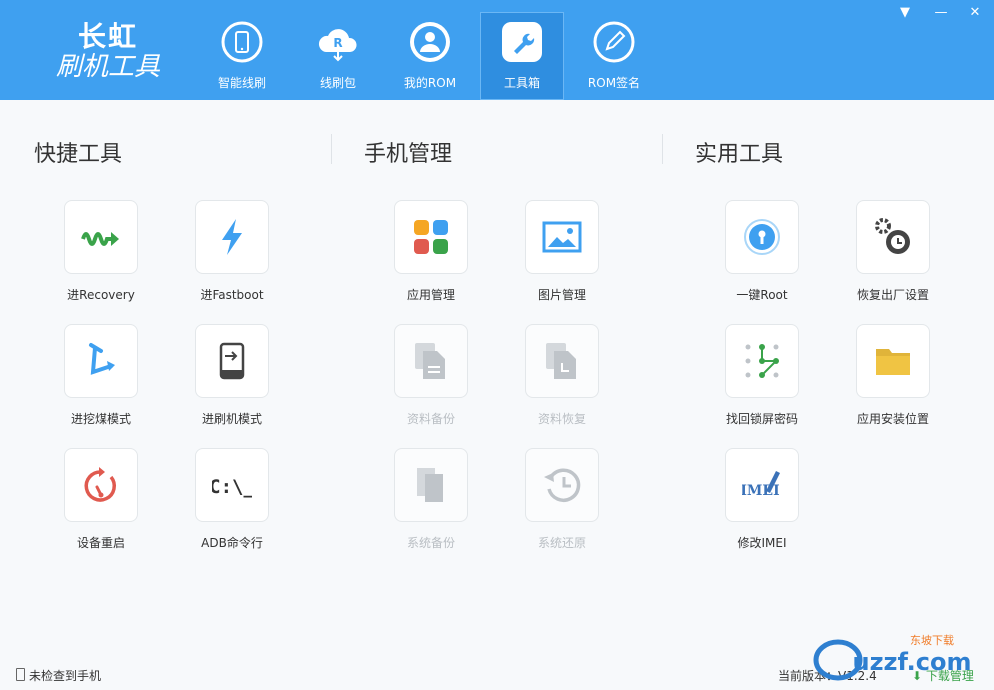 This screenshot has width=994, height=690. I want to click on pen-icon, so click(614, 42).